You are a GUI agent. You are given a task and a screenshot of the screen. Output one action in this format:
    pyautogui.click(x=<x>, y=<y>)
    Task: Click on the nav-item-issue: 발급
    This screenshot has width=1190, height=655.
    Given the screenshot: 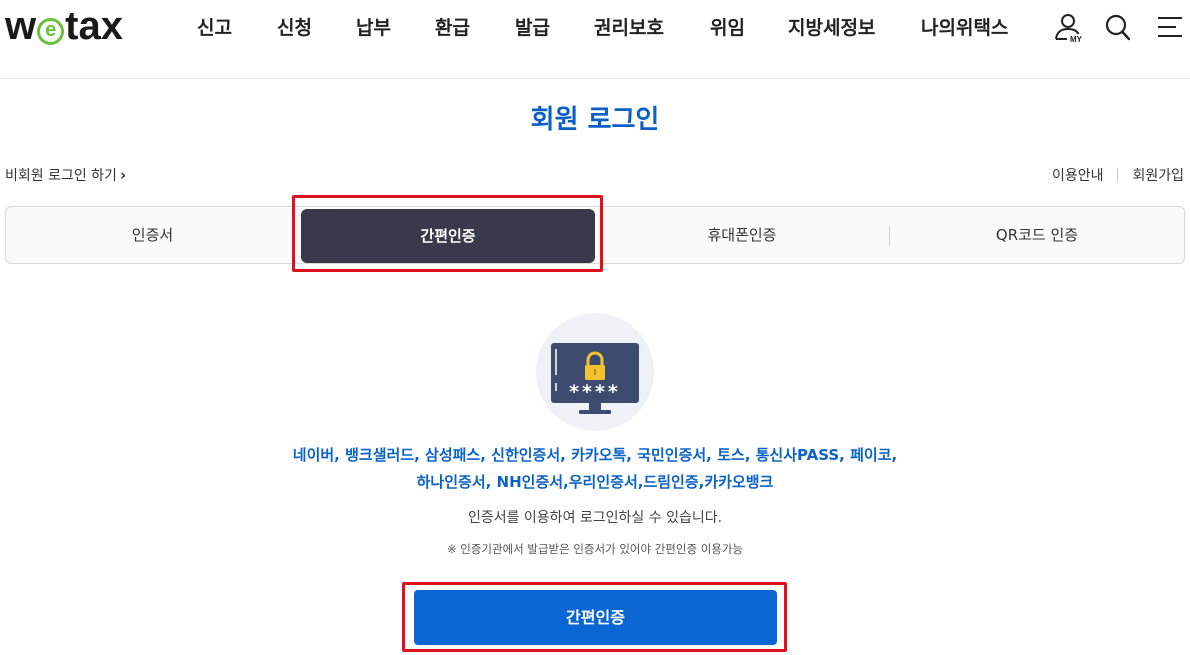 What is the action you would take?
    pyautogui.click(x=532, y=28)
    